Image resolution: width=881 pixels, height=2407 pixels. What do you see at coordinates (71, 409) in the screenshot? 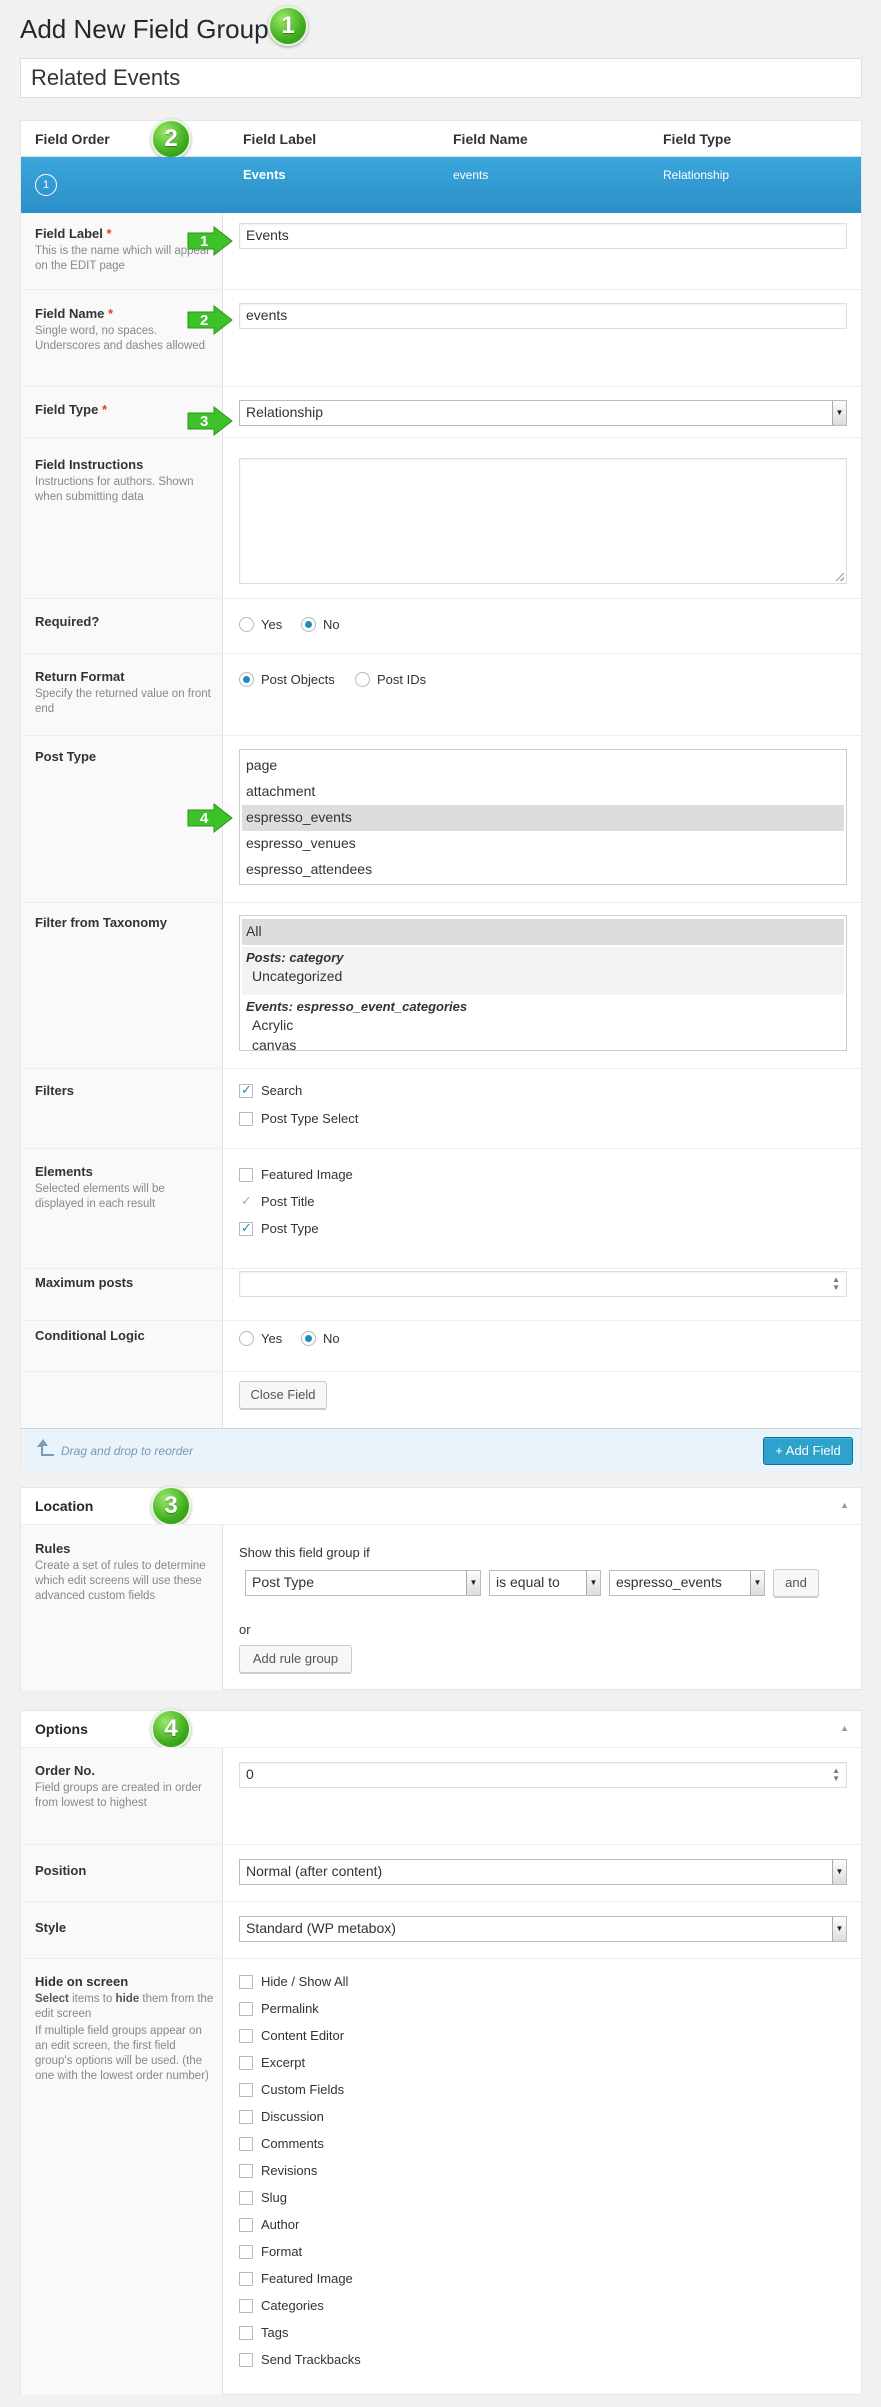
I see `field-type-label: Field Type *` at bounding box center [71, 409].